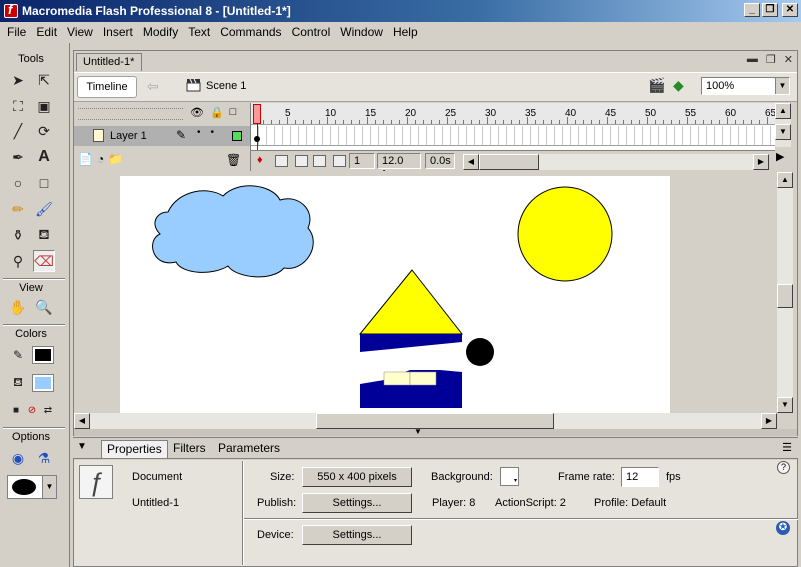 The height and width of the screenshot is (567, 801). Describe the element at coordinates (260, 160) in the screenshot. I see `center-frame-icon: ♦` at that location.